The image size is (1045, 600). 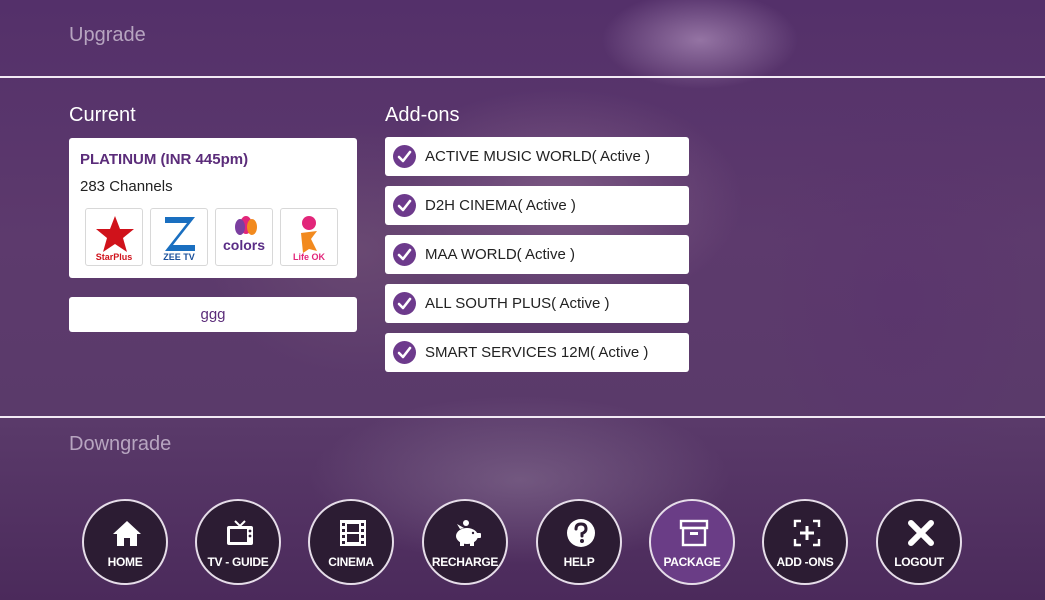 What do you see at coordinates (500, 205) in the screenshot?
I see `addon-label: D2H CINEMA( Active )` at bounding box center [500, 205].